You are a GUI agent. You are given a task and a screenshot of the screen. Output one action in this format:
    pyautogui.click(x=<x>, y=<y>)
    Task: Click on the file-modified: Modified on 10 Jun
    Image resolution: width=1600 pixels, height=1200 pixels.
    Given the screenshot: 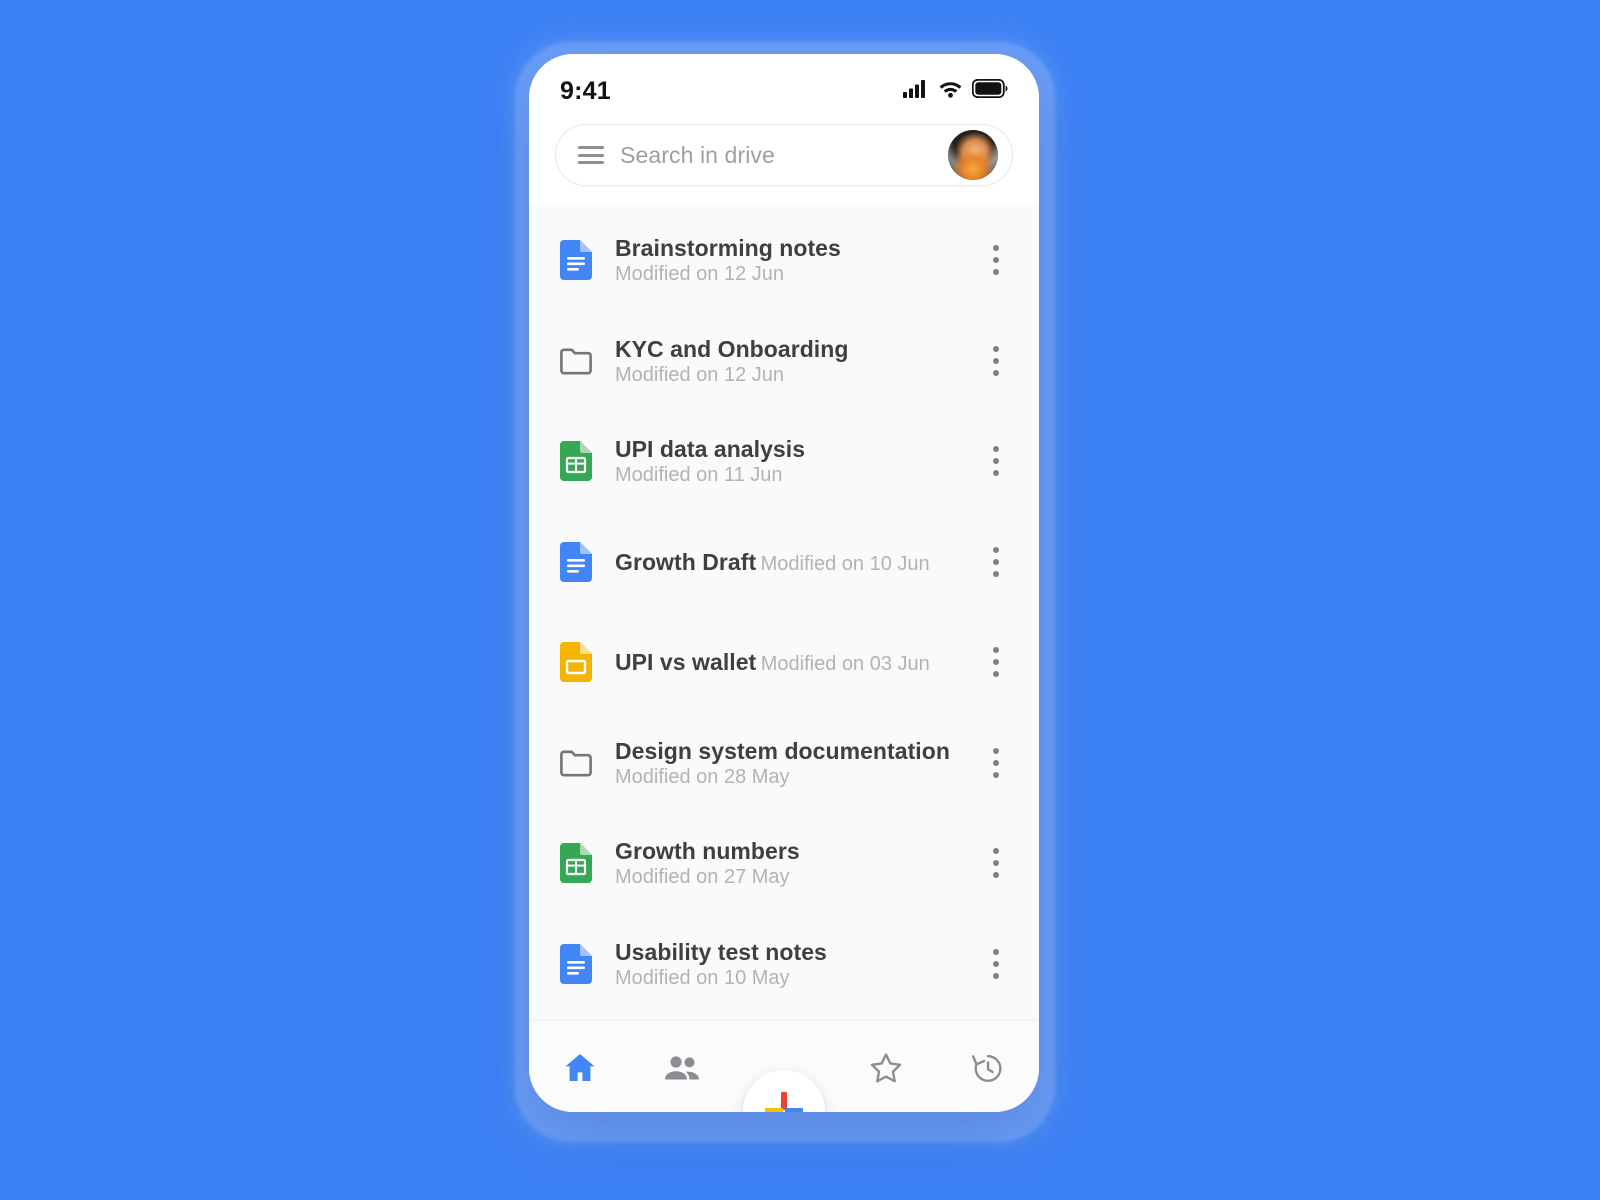 What is the action you would take?
    pyautogui.click(x=845, y=563)
    